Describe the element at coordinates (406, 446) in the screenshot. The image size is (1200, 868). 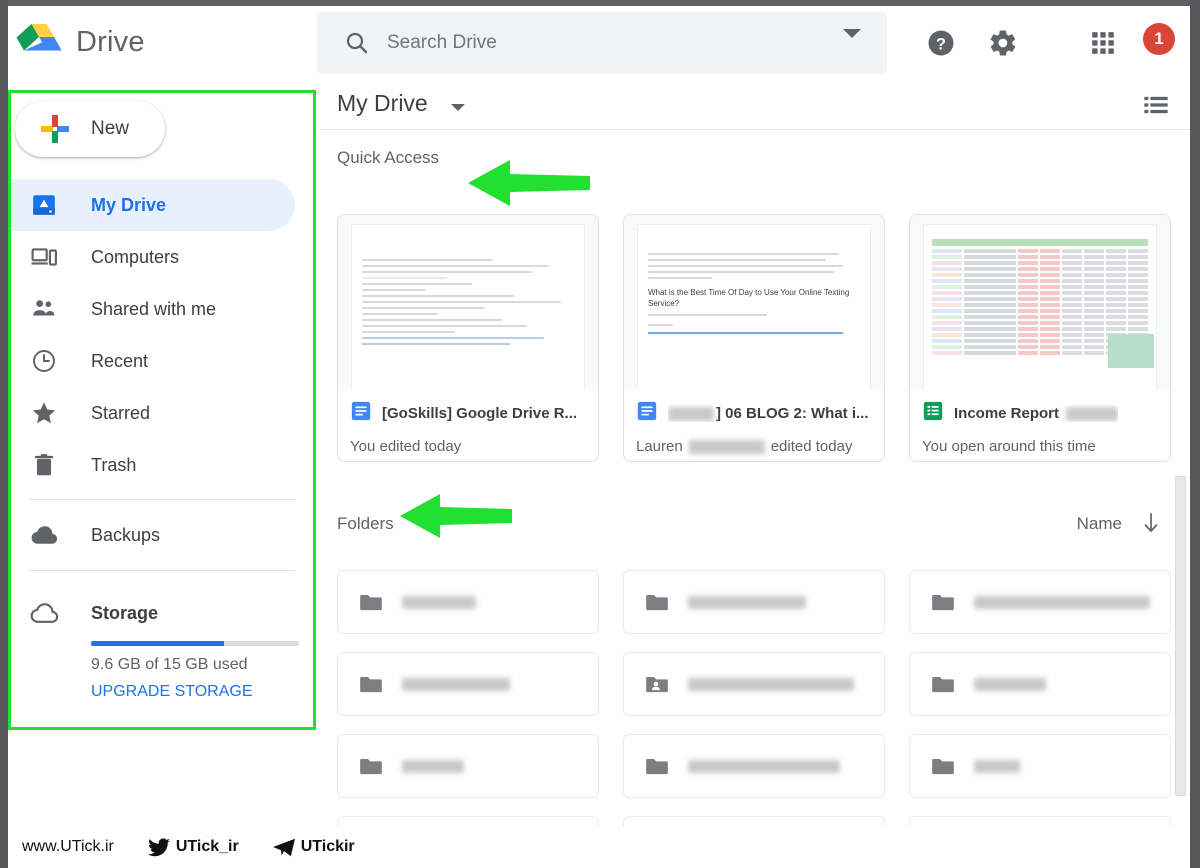
I see `file-subtitle-text: You edited today` at that location.